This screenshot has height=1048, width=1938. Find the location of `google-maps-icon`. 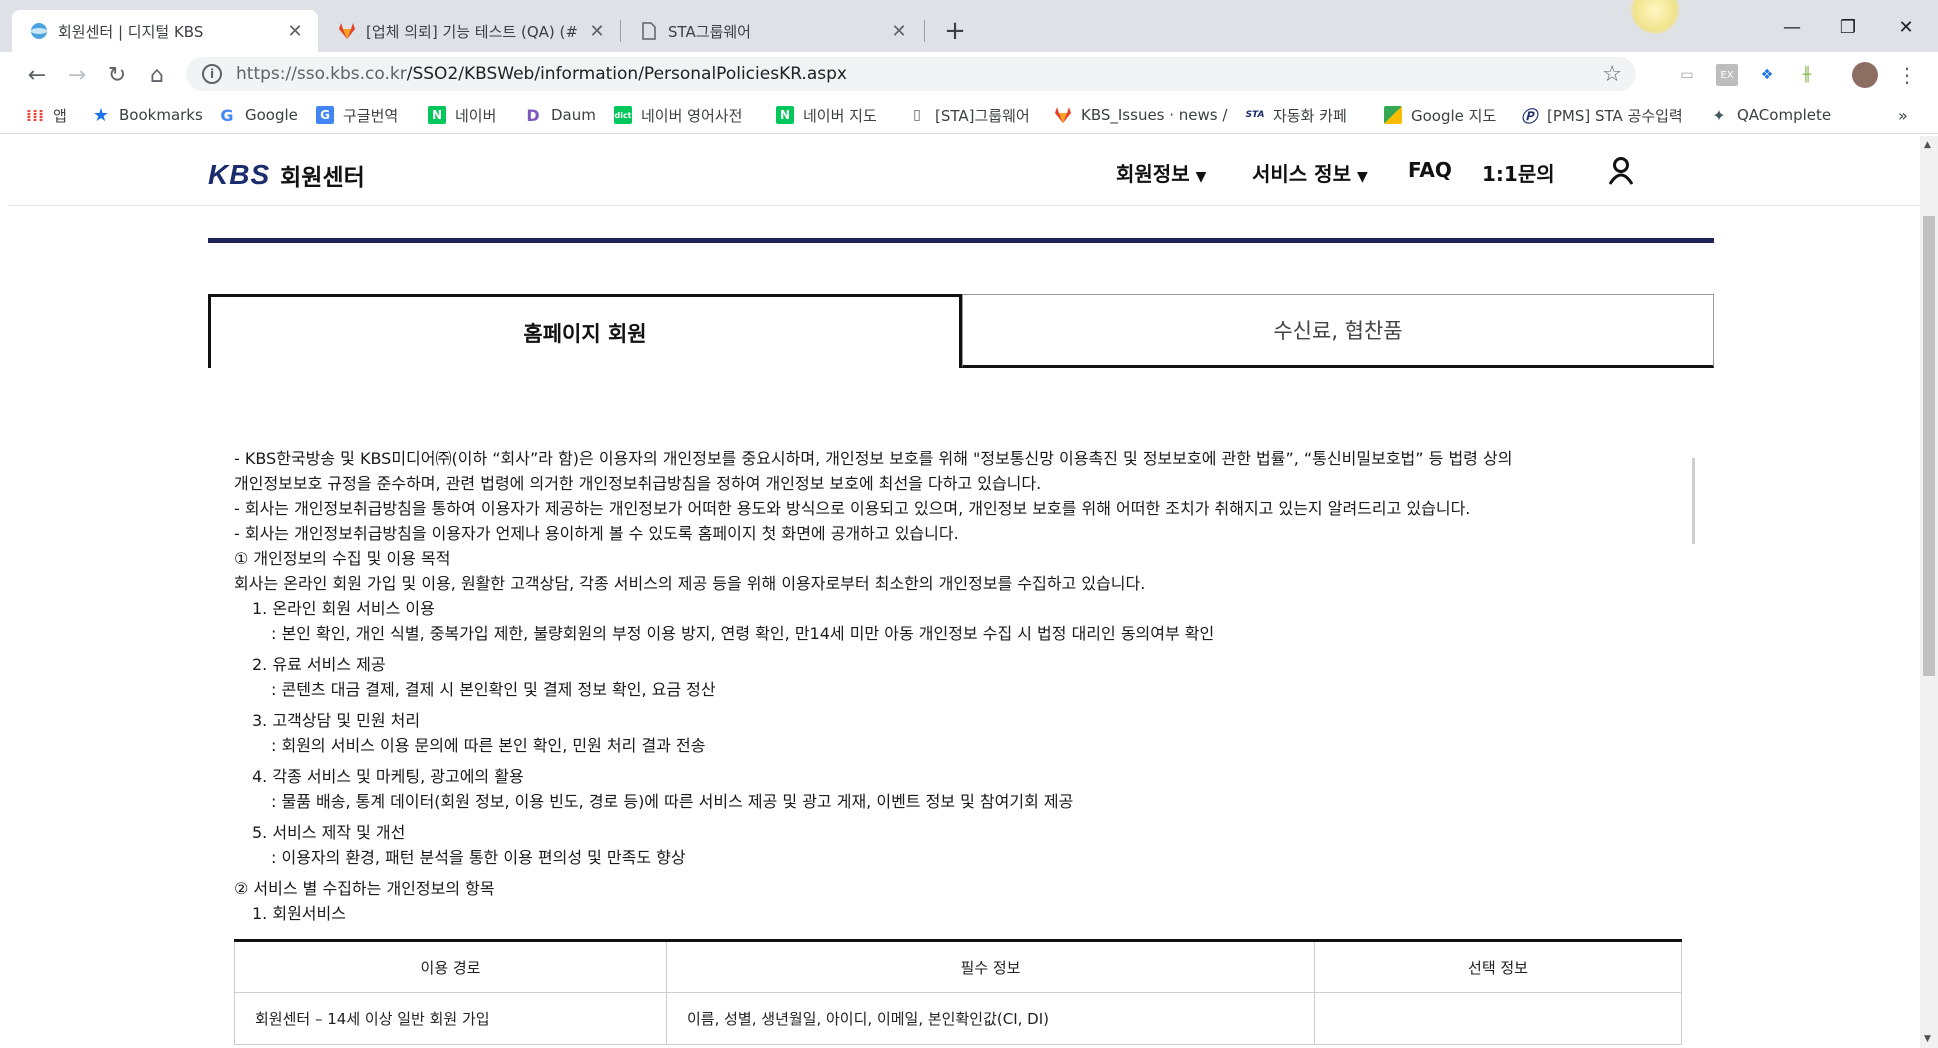

google-maps-icon is located at coordinates (1393, 115).